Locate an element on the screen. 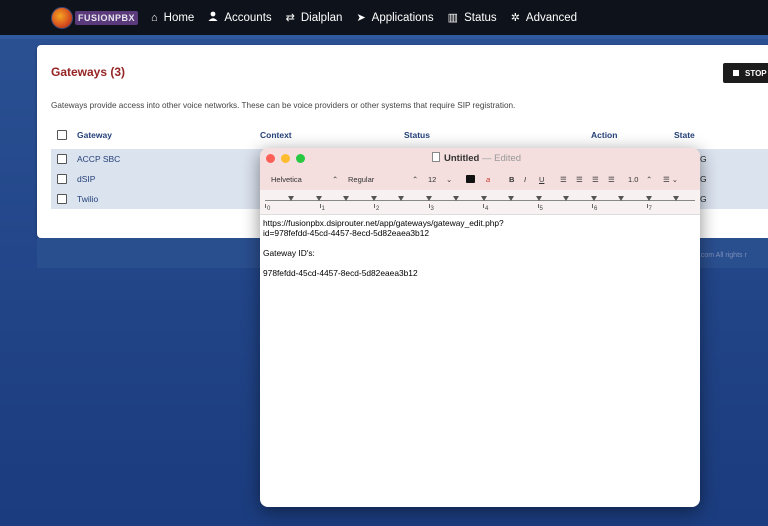 The image size is (768, 526). logo-text: FUSIONPBX is located at coordinates (107, 17).